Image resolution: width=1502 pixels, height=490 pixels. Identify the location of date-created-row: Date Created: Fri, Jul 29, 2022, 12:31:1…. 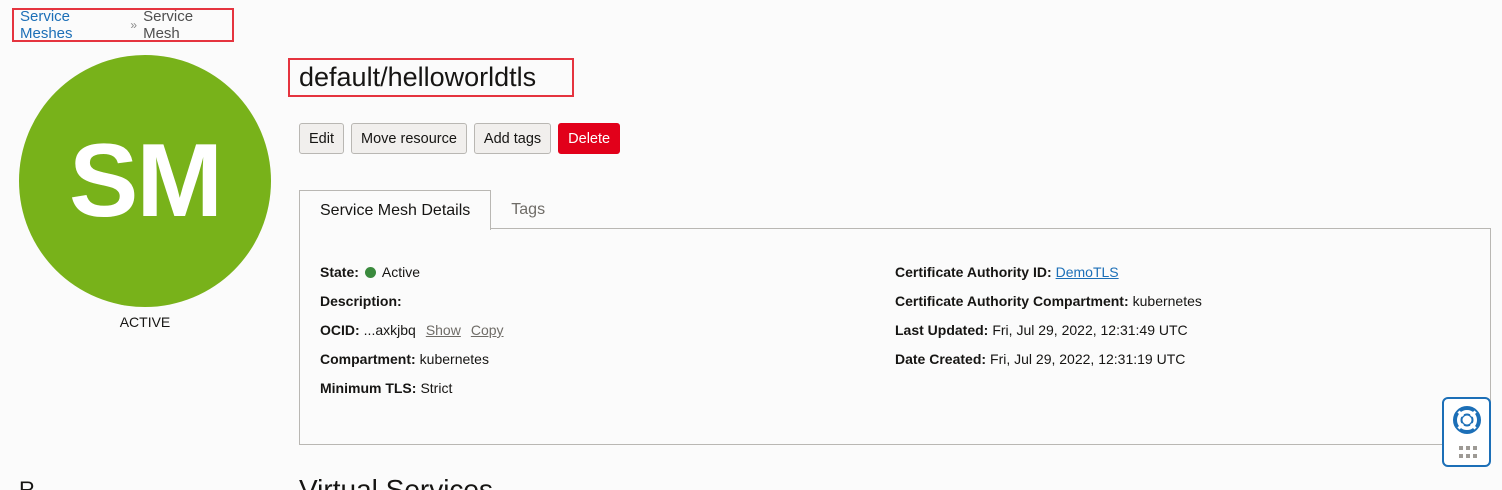
(1048, 365).